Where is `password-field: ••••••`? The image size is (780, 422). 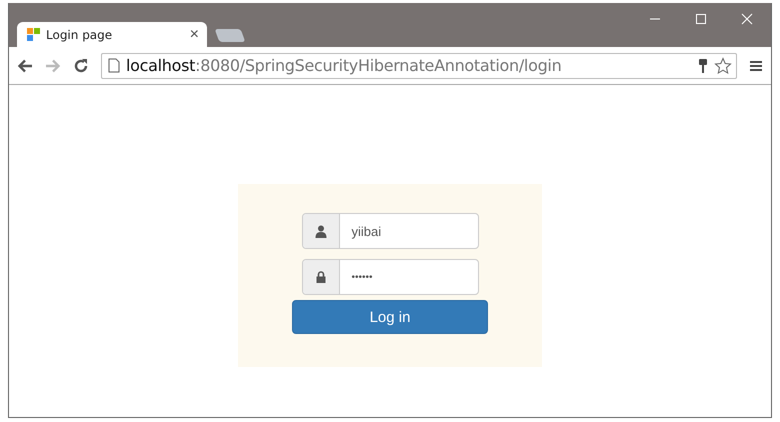
password-field: •••••• is located at coordinates (390, 277).